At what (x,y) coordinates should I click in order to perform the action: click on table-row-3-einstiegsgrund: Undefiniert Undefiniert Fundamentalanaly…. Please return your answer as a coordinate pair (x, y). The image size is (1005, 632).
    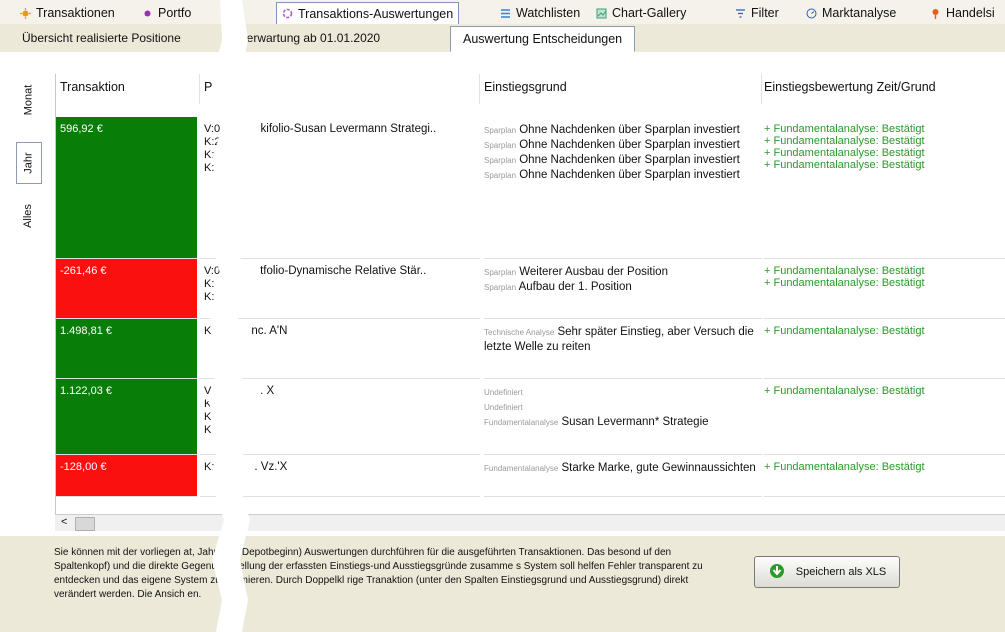
    Looking at the image, I should click on (623, 417).